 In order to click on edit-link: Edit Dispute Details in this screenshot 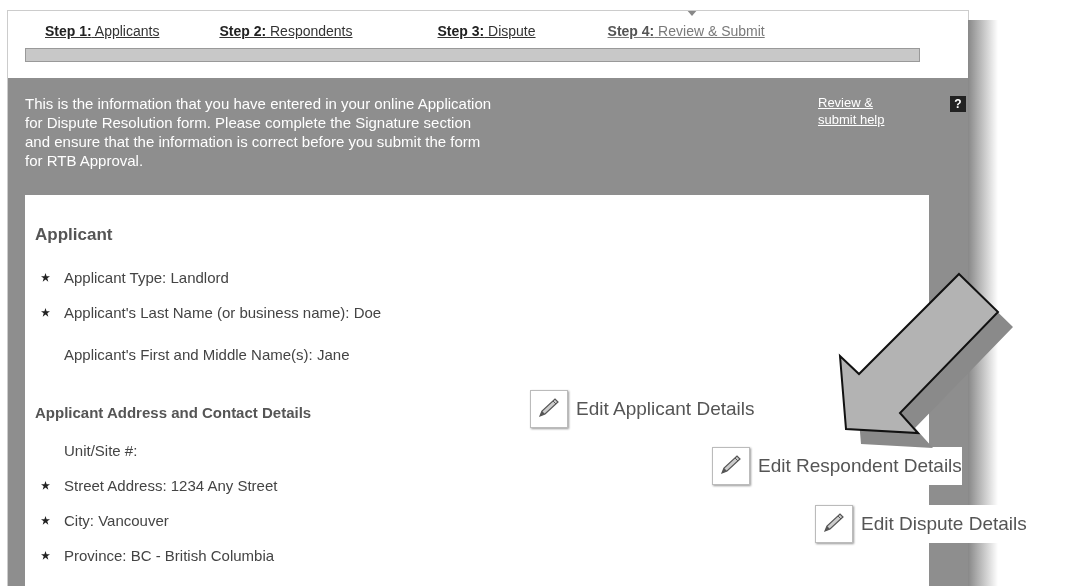, I will do `click(921, 524)`.